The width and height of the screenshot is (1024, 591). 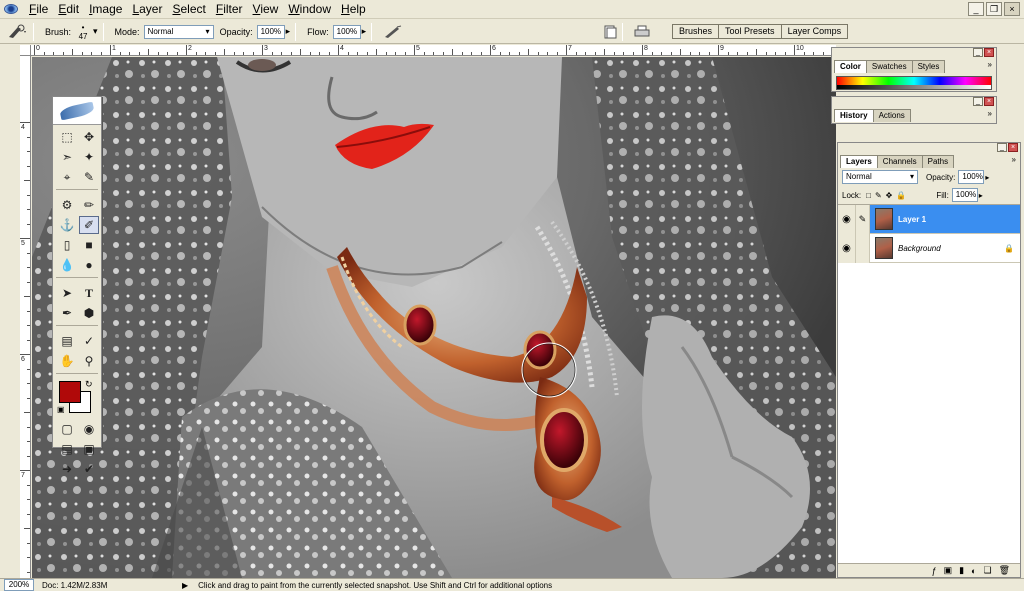 What do you see at coordinates (964, 195) in the screenshot?
I see `fill-field: 100%` at bounding box center [964, 195].